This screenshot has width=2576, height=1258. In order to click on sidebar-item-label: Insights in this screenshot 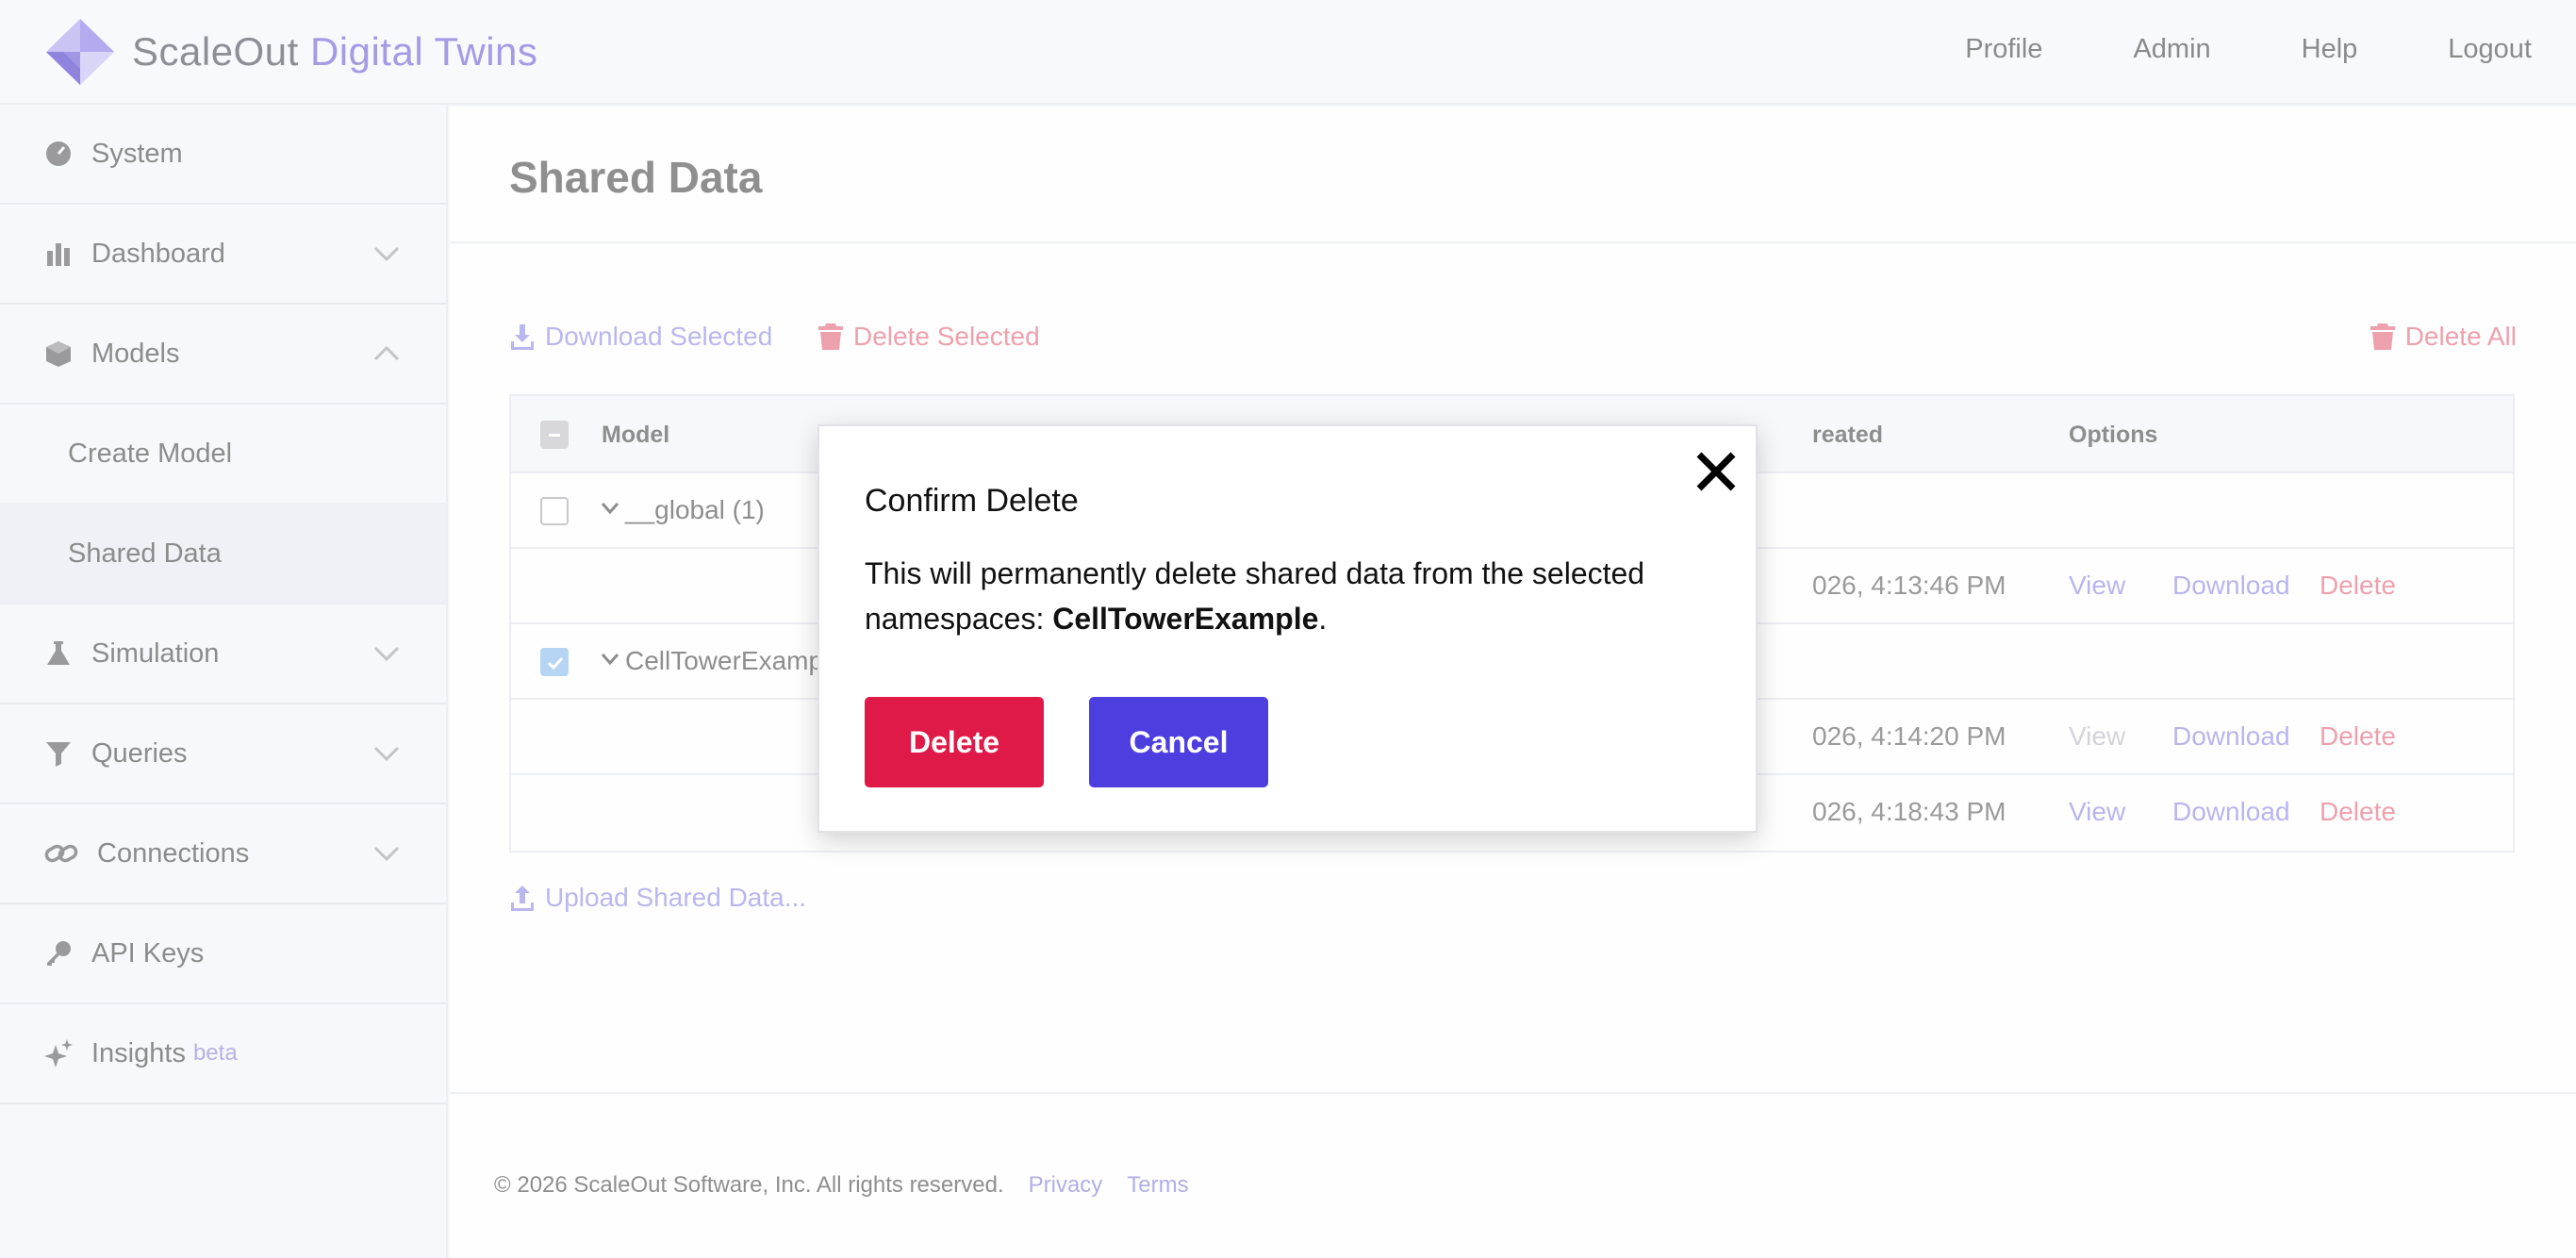, I will do `click(138, 1052)`.